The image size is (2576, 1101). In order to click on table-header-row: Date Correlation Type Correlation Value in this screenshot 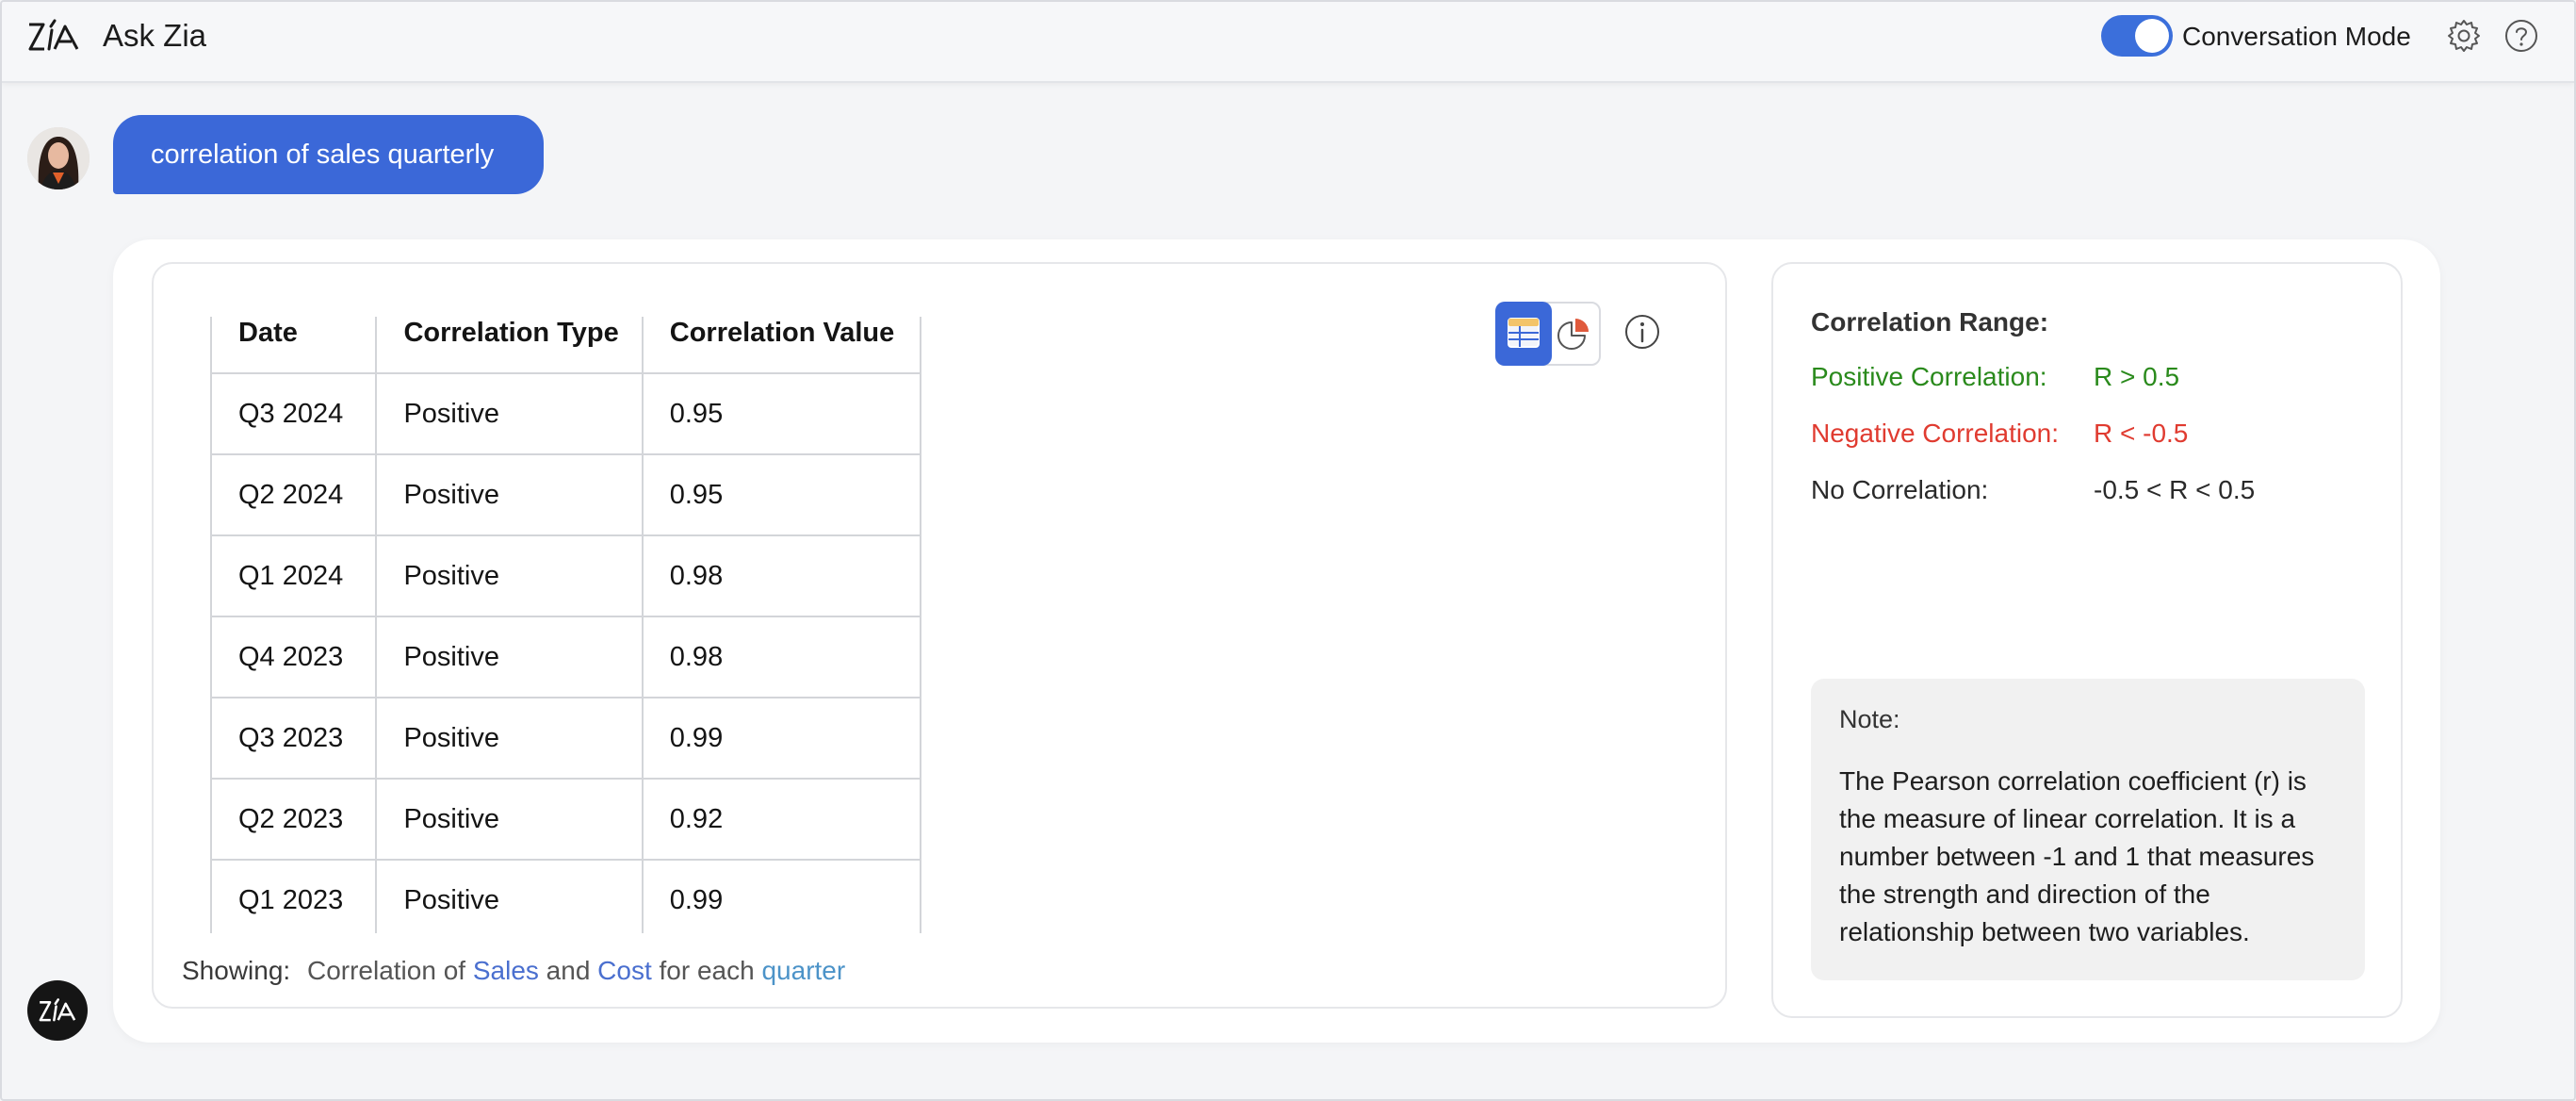, I will do `click(565, 345)`.